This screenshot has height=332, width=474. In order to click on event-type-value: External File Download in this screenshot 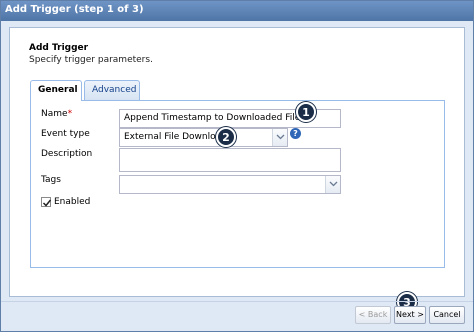, I will do `click(175, 137)`.